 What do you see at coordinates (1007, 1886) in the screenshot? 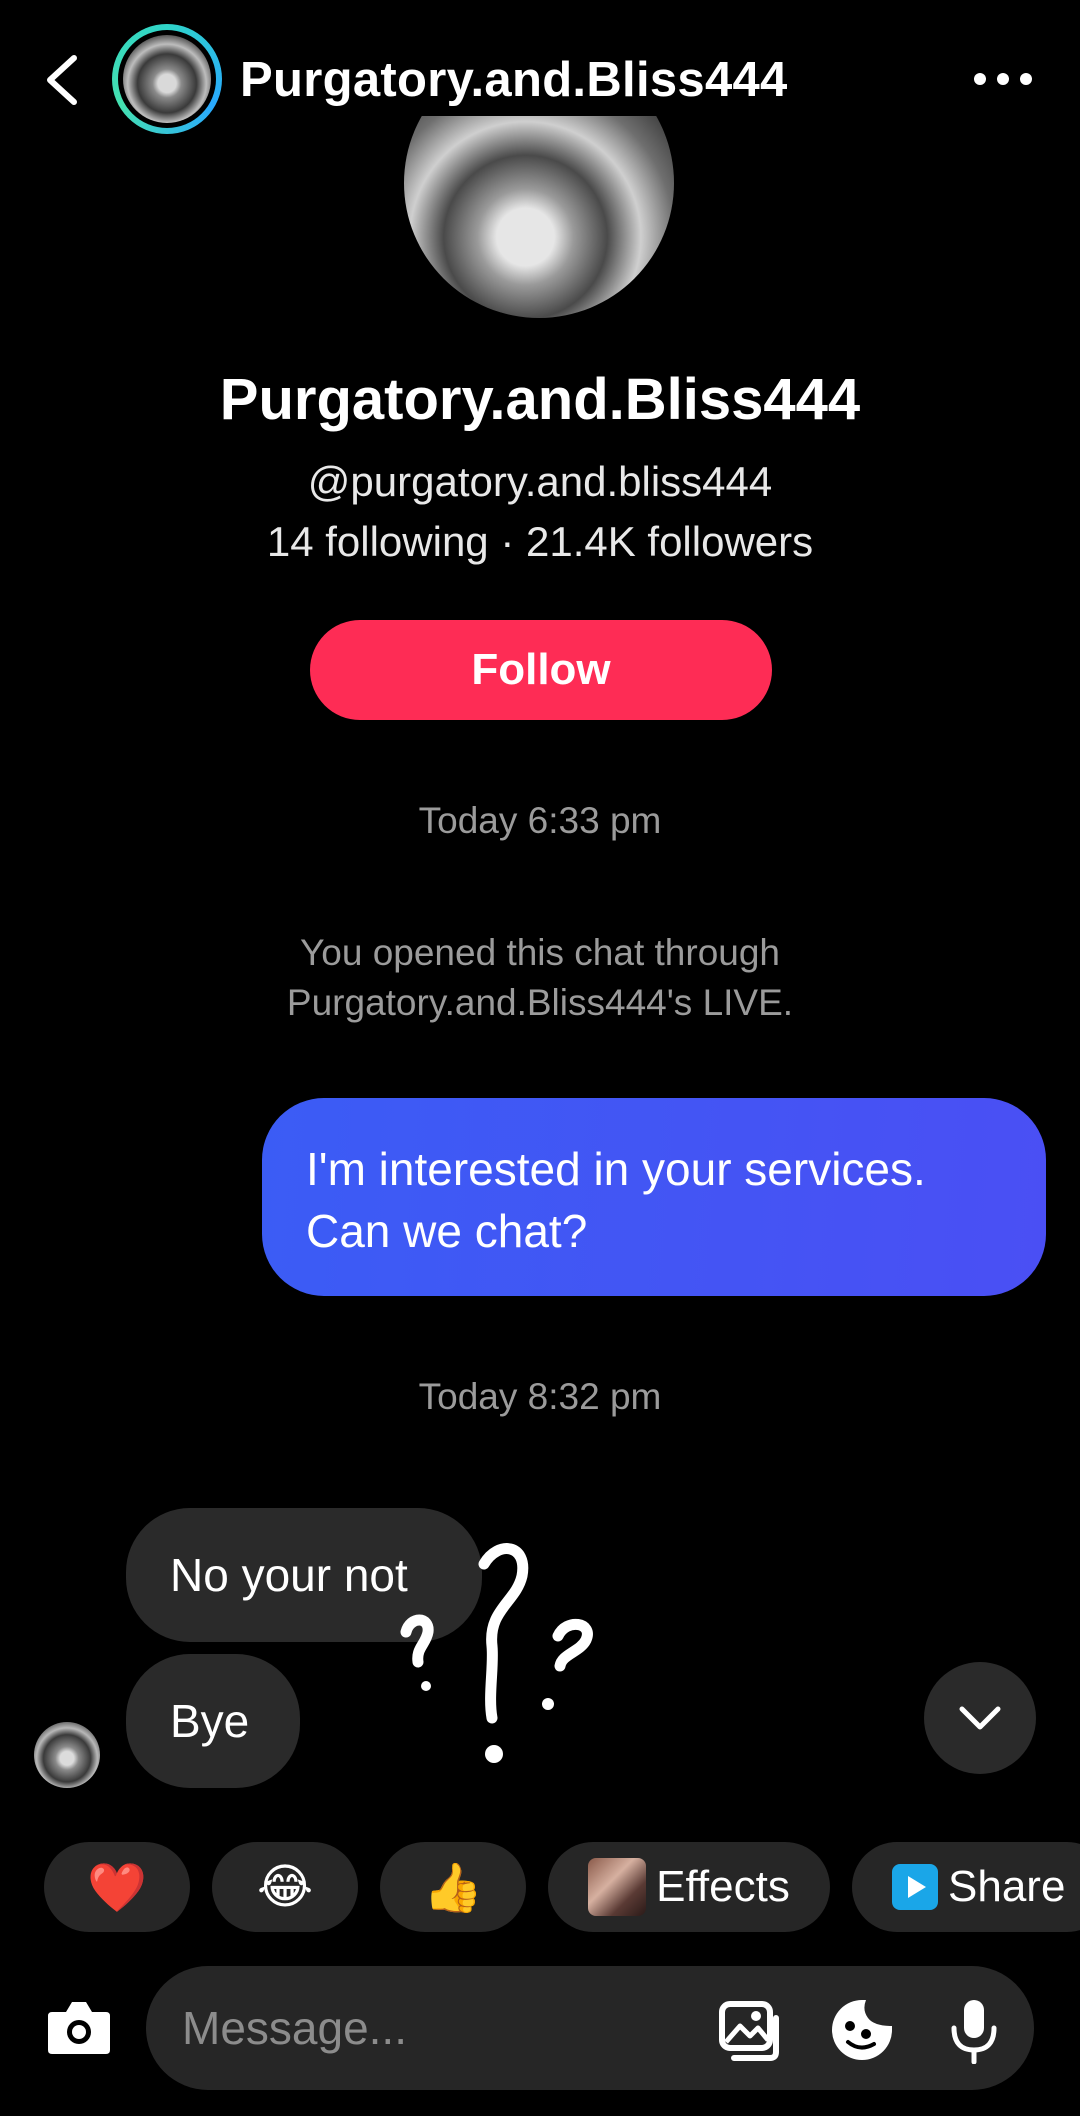
I see `share-label: Share` at bounding box center [1007, 1886].